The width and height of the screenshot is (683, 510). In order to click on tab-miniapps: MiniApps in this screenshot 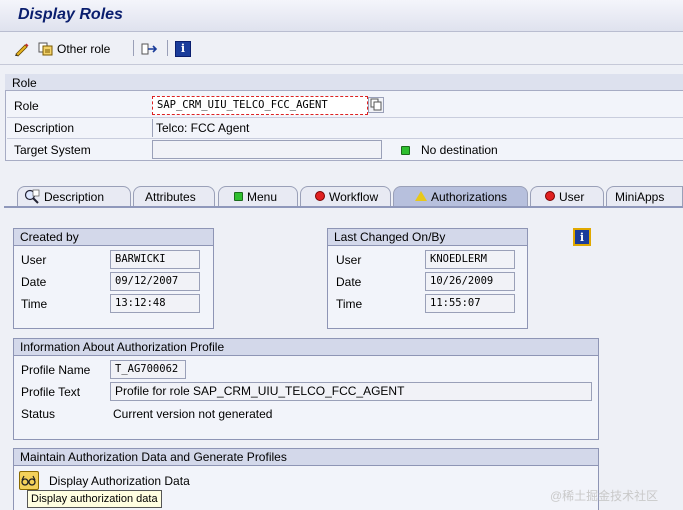, I will do `click(644, 196)`.